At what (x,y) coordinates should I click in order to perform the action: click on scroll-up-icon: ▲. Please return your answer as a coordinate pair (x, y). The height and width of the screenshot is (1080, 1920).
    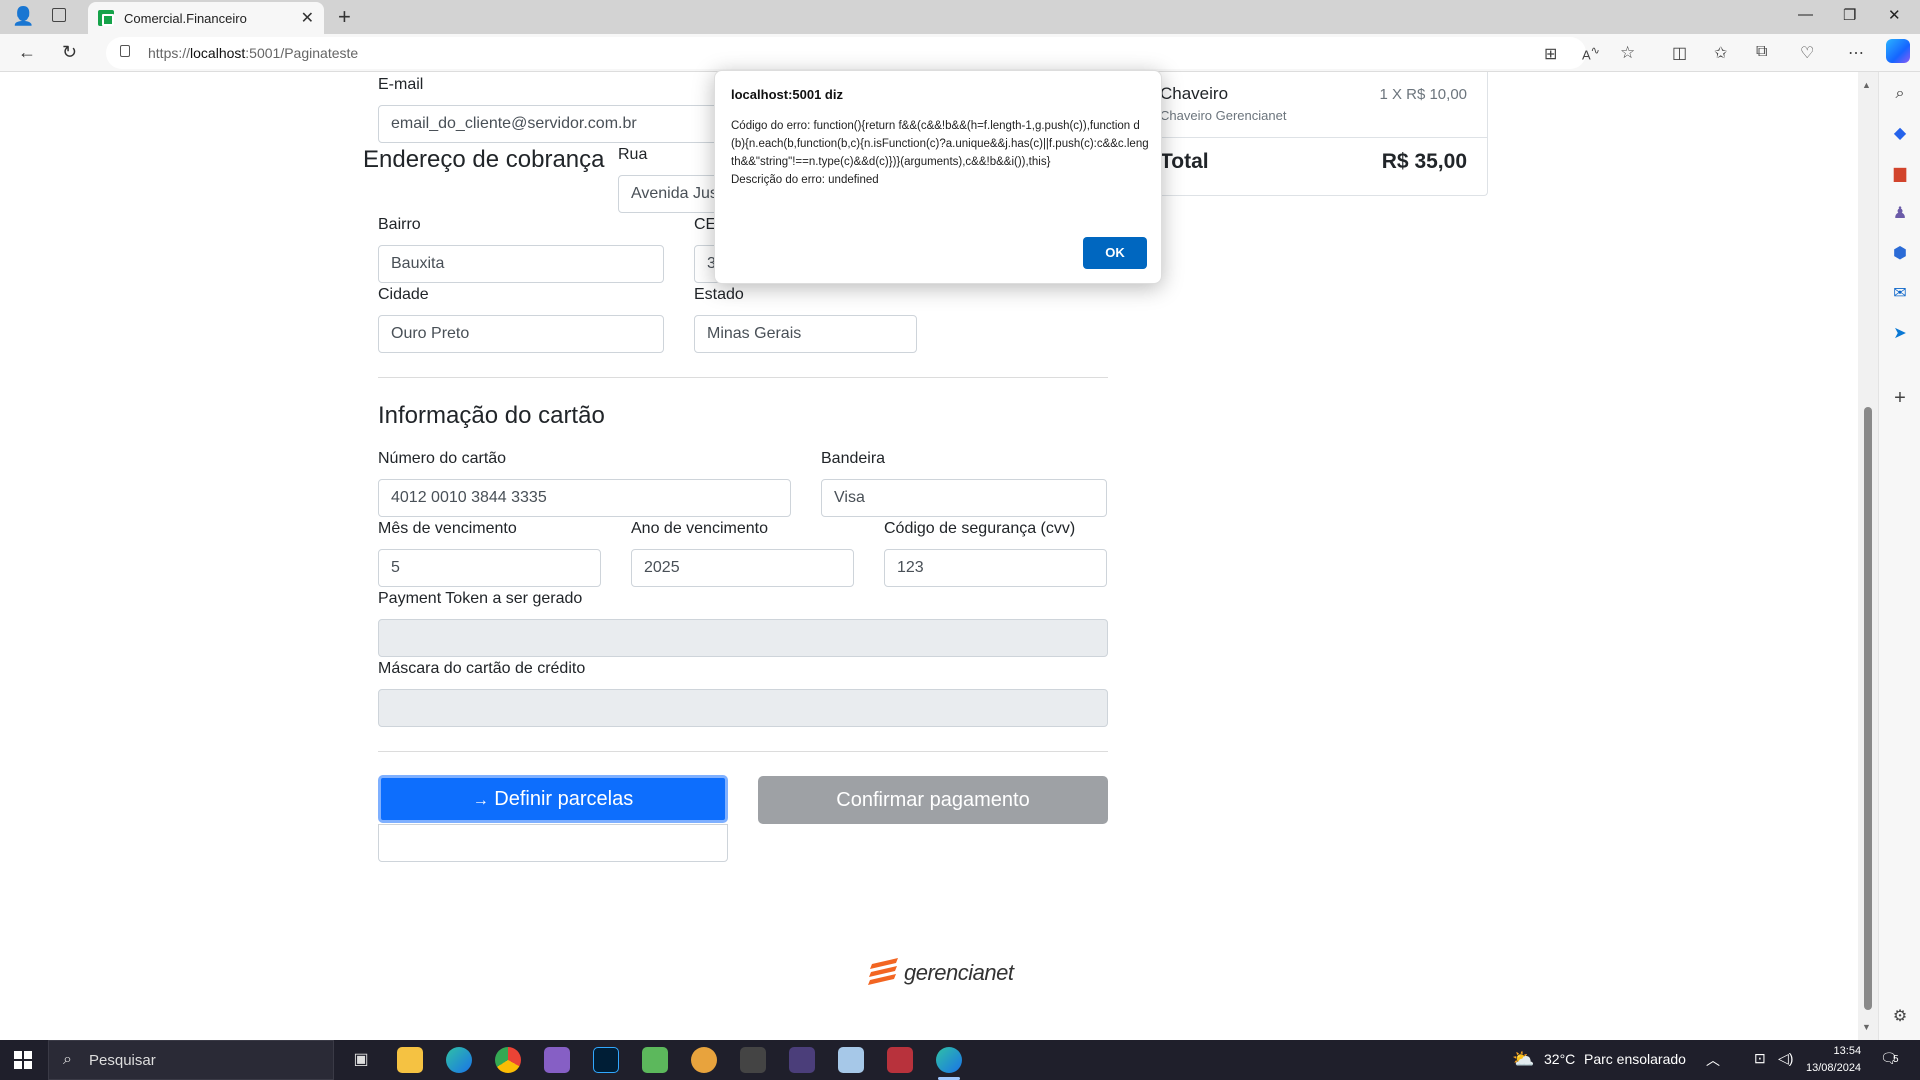
    Looking at the image, I should click on (1866, 85).